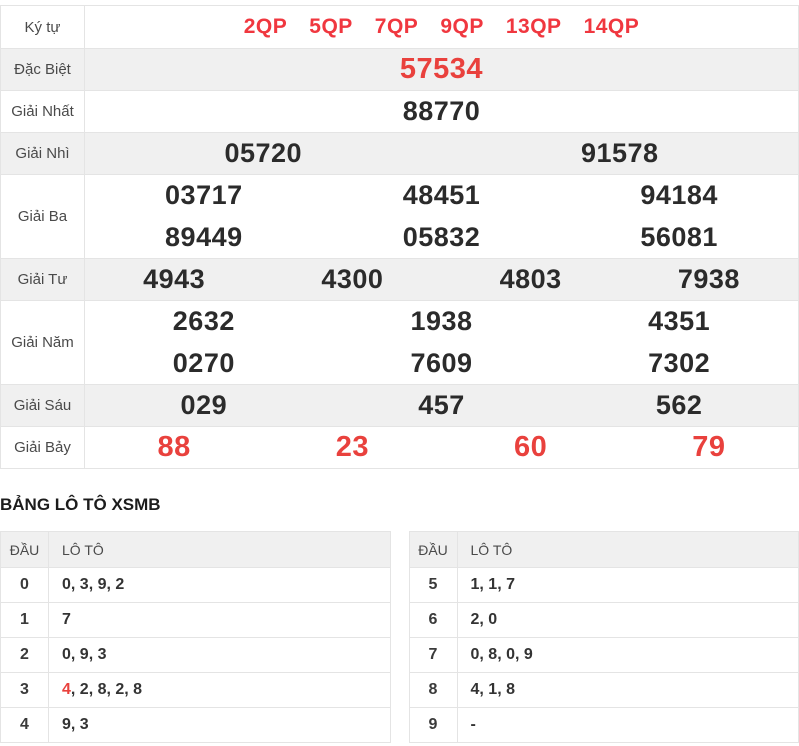 The image size is (799, 746). I want to click on loto-table-right-body: 5 1, 1, 7 6 2, 0 7 0, 8, 0, 9 8 4, 1, 8 9-, so click(604, 654).